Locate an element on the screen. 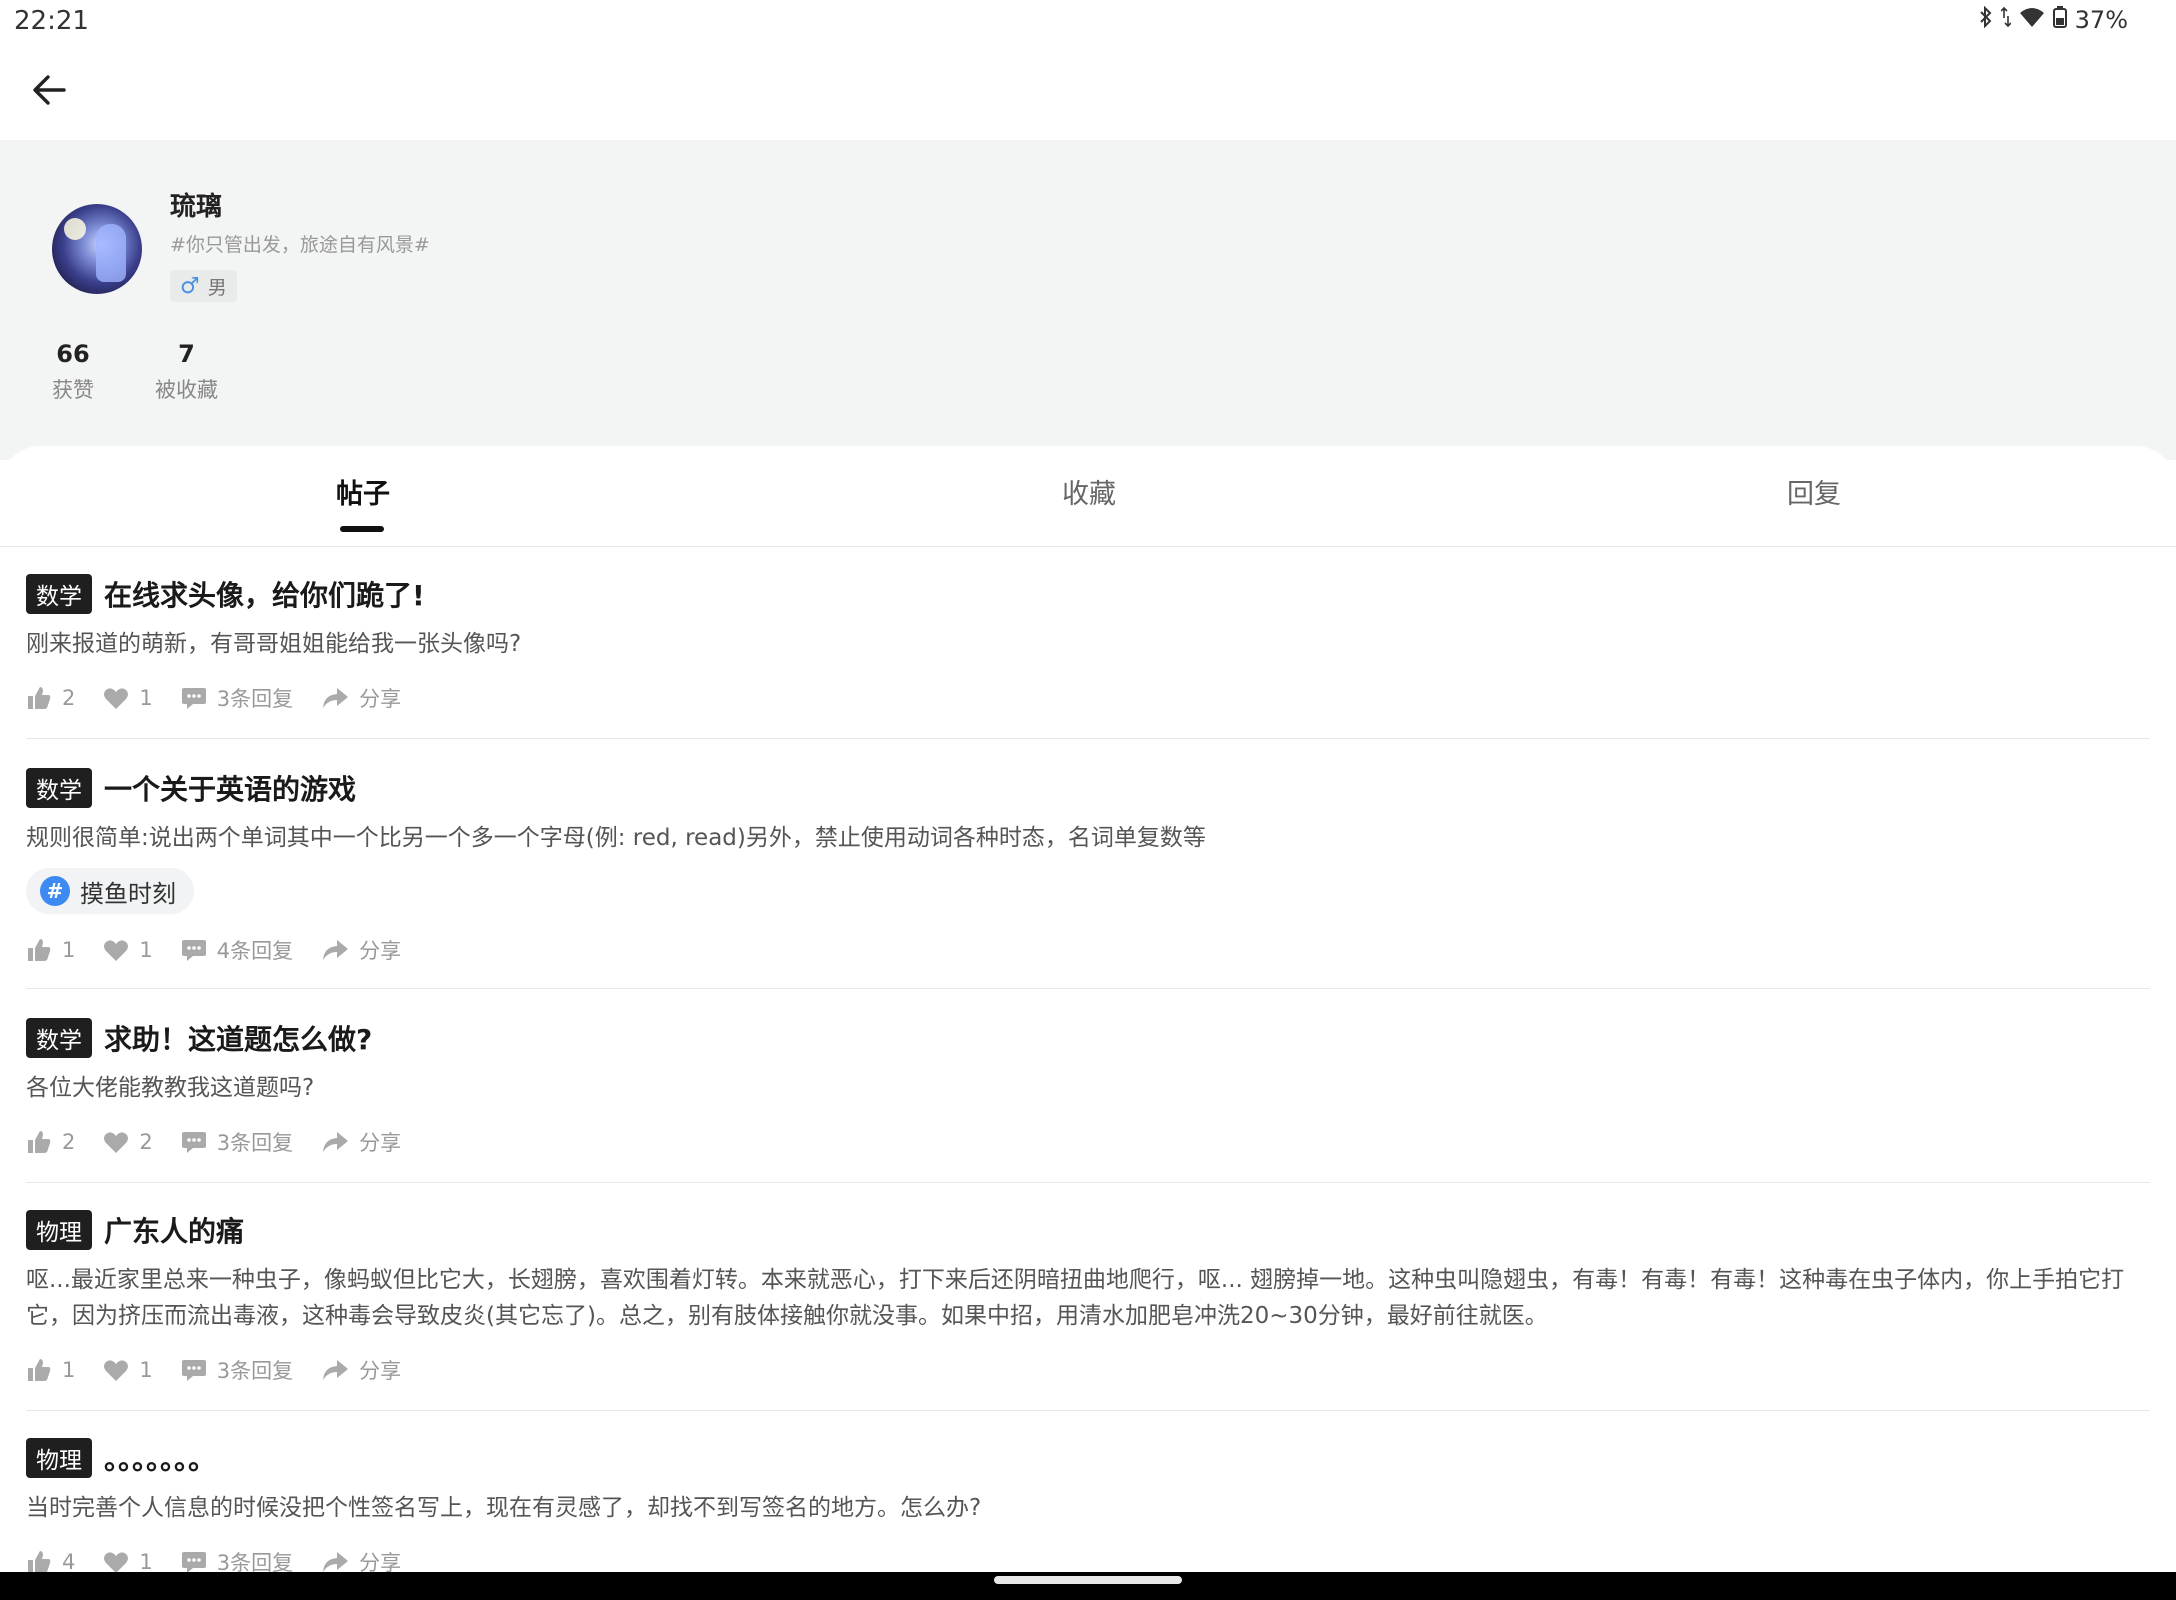 Image resolution: width=2176 pixels, height=1600 pixels. post-body: 各位大佬能教教我这道题吗? is located at coordinates (170, 1088).